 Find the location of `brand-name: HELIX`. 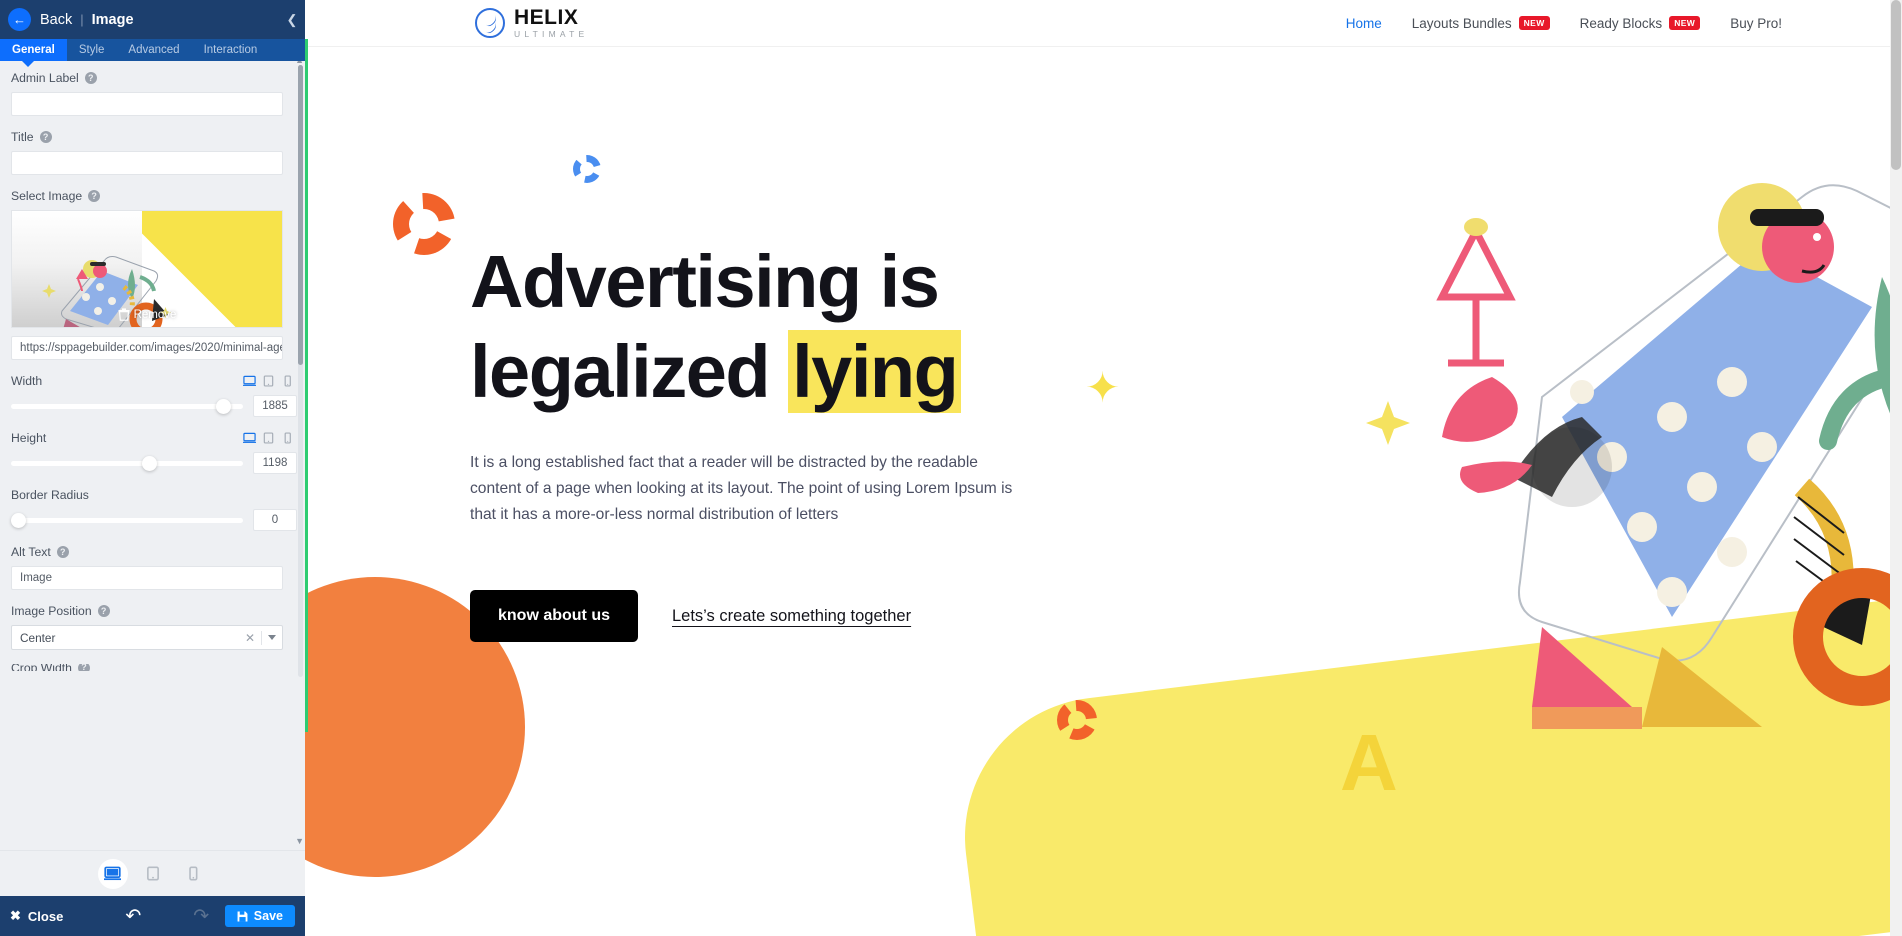

brand-name: HELIX is located at coordinates (546, 18).